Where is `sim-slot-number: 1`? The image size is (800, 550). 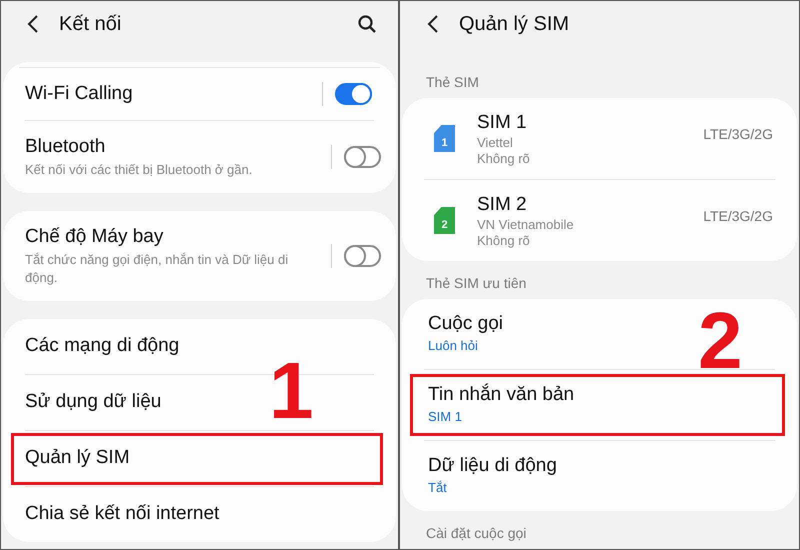 sim-slot-number: 1 is located at coordinates (444, 143).